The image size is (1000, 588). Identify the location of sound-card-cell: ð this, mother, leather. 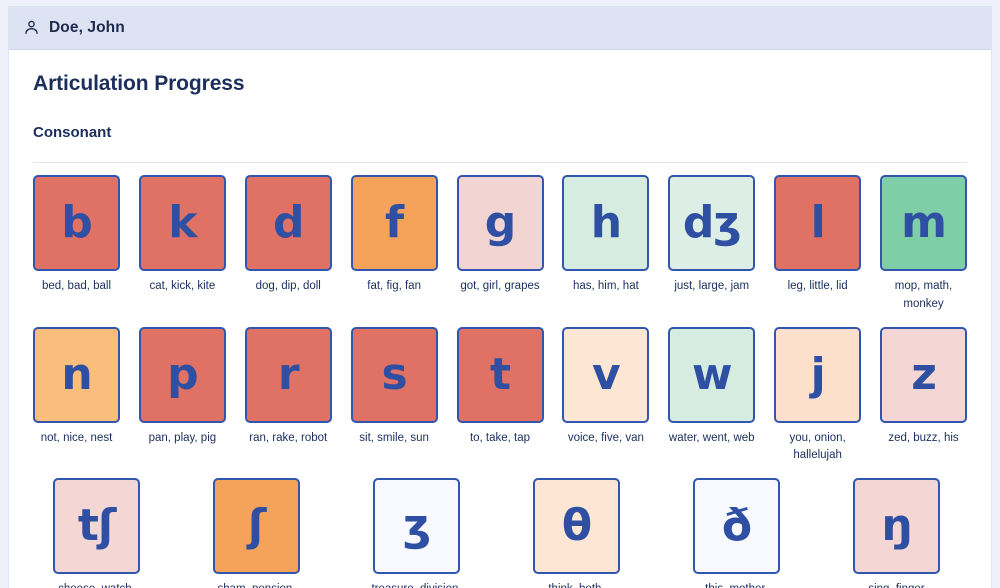
(736, 533).